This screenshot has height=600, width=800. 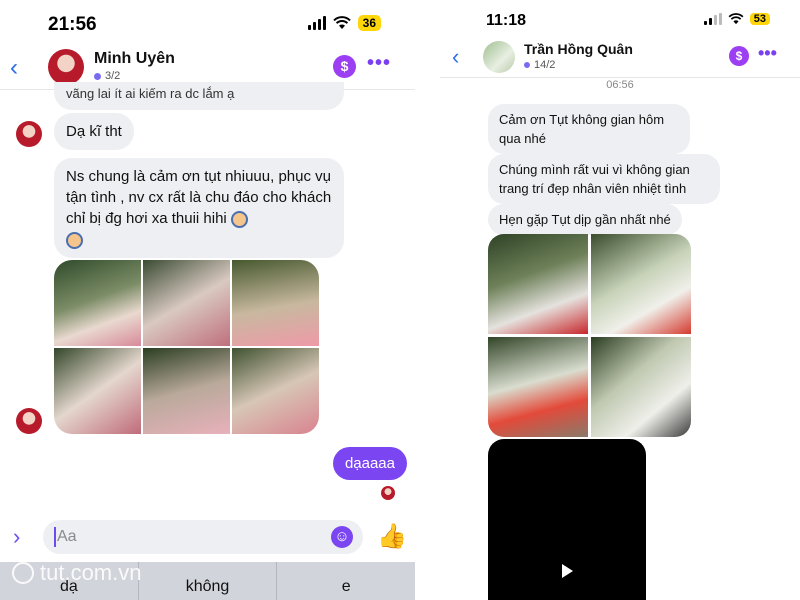 What do you see at coordinates (427, 300) in the screenshot?
I see `panel-divider` at bounding box center [427, 300].